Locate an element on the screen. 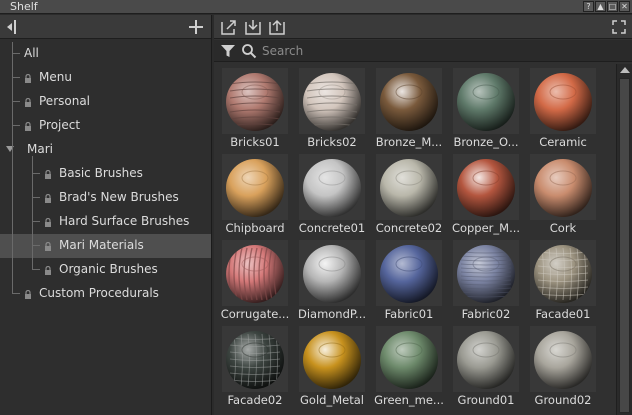 This screenshot has height=415, width=632. tree-item-label: Personal is located at coordinates (65, 101).